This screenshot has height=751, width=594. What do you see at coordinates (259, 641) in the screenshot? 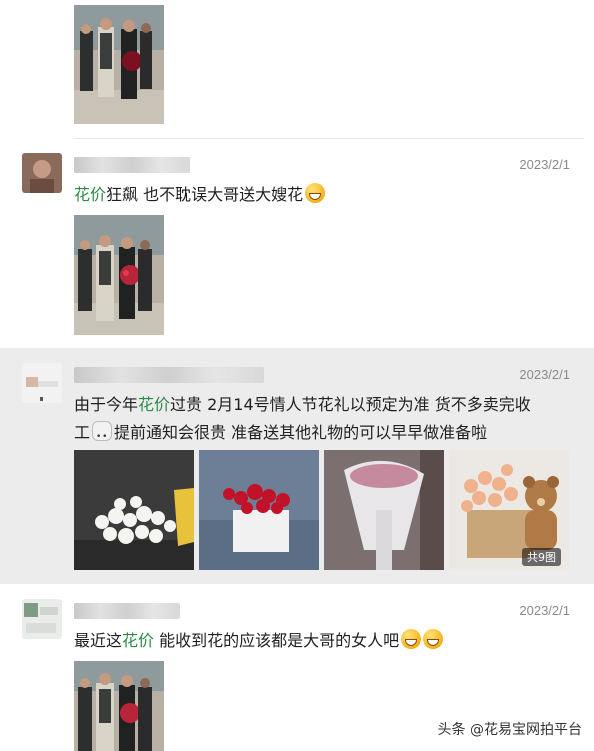
I see `post-text: 最近这花价 能收到花的应该都是大哥的女人吧` at bounding box center [259, 641].